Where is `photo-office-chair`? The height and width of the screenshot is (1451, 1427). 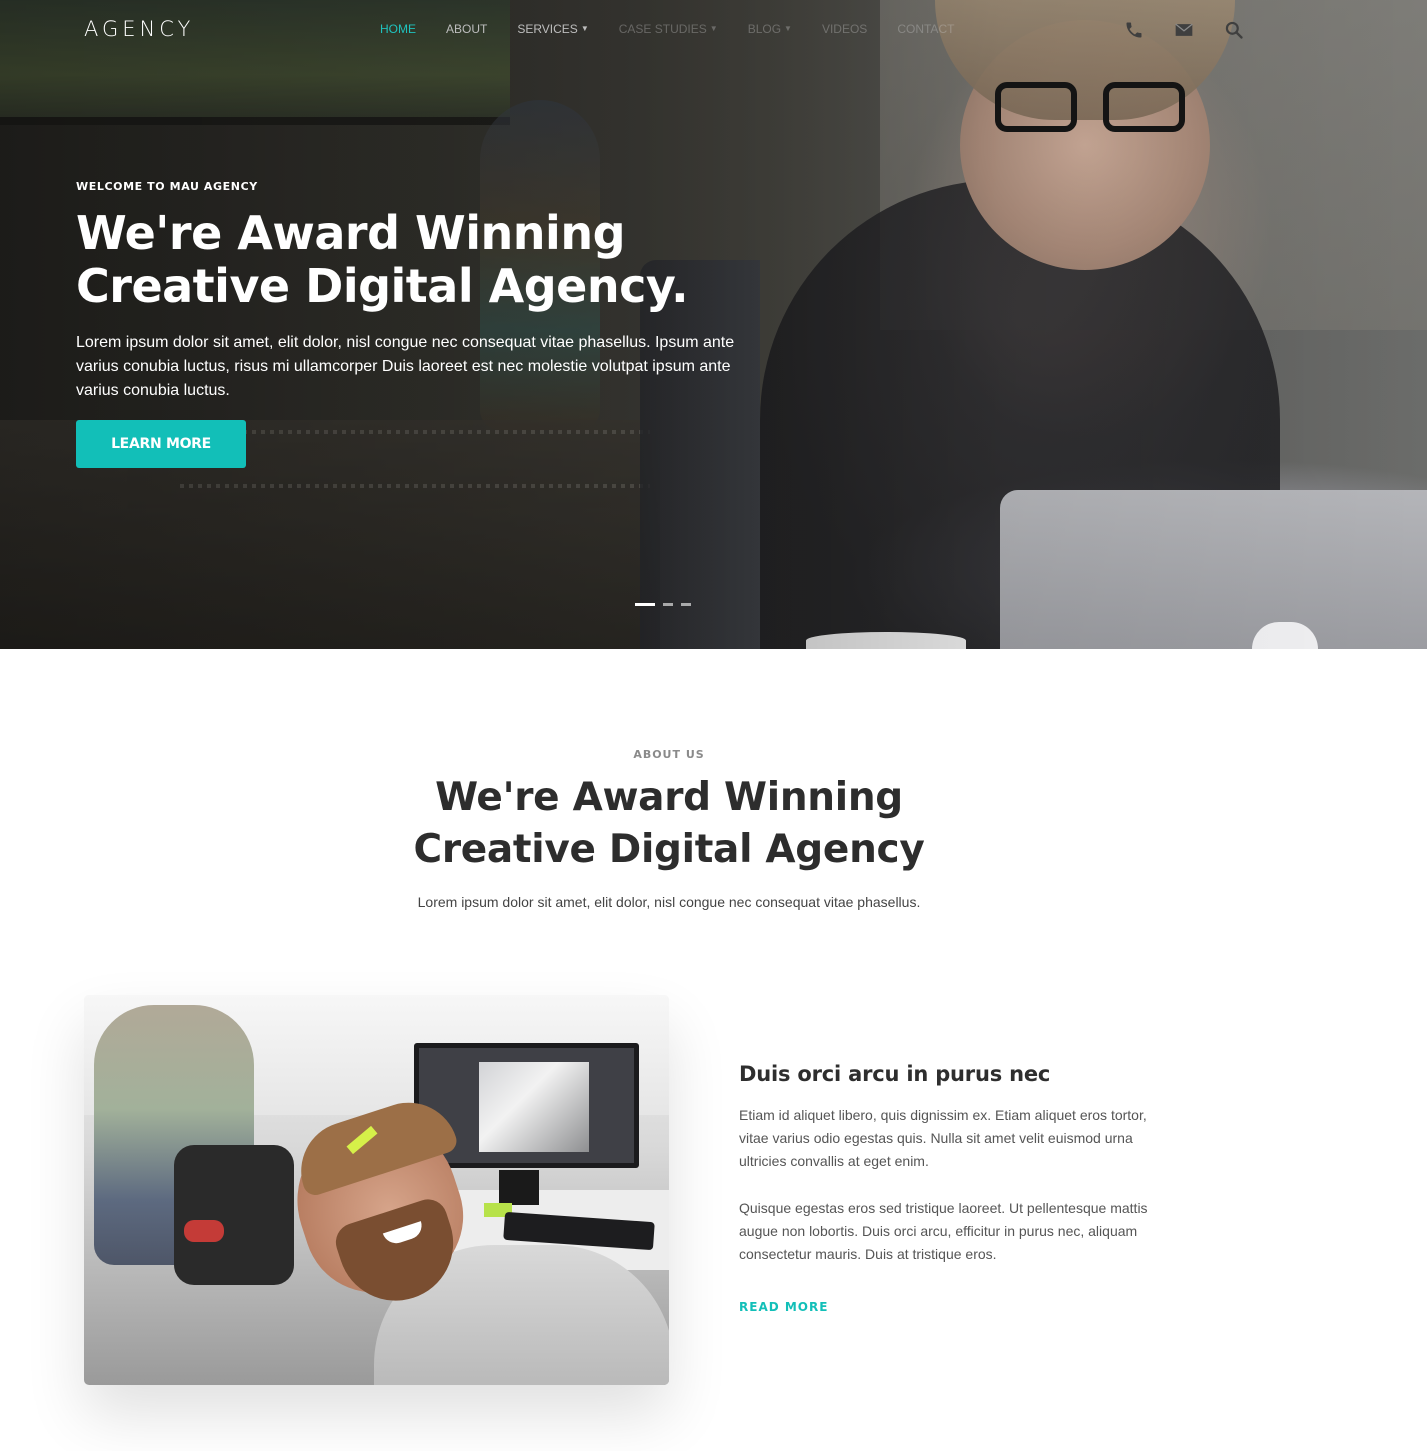
photo-office-chair is located at coordinates (234, 1215).